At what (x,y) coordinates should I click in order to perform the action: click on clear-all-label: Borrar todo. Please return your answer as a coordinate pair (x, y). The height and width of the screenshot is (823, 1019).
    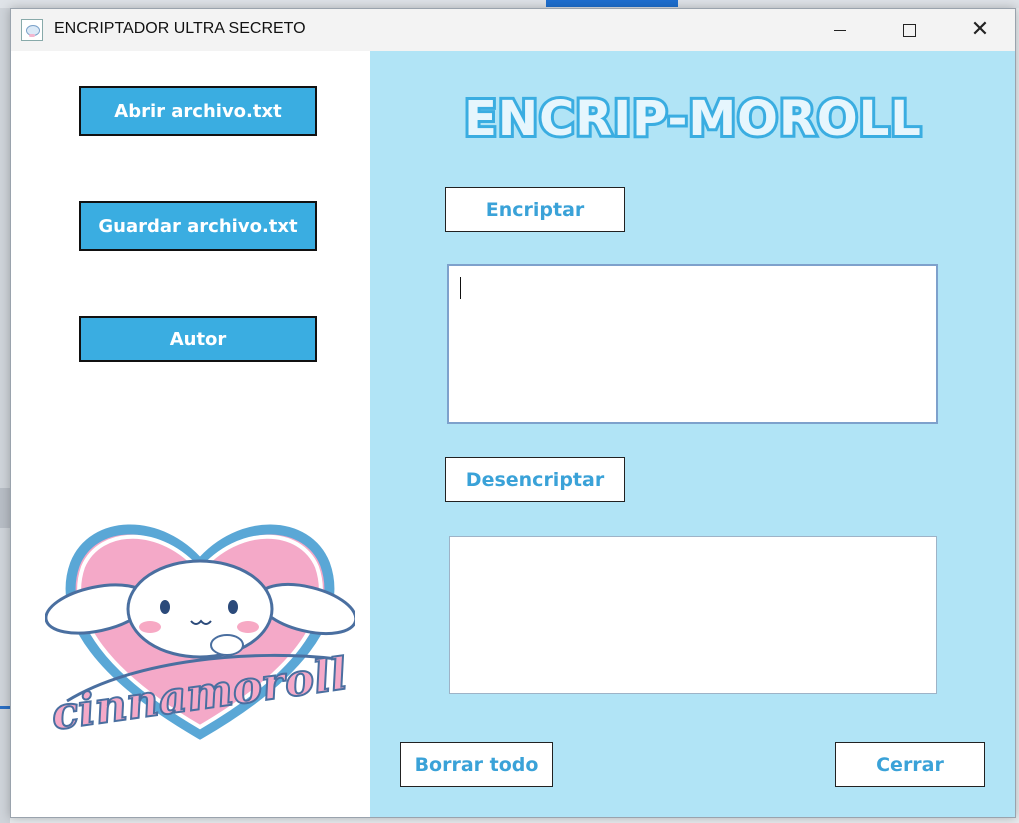
    Looking at the image, I should click on (476, 764).